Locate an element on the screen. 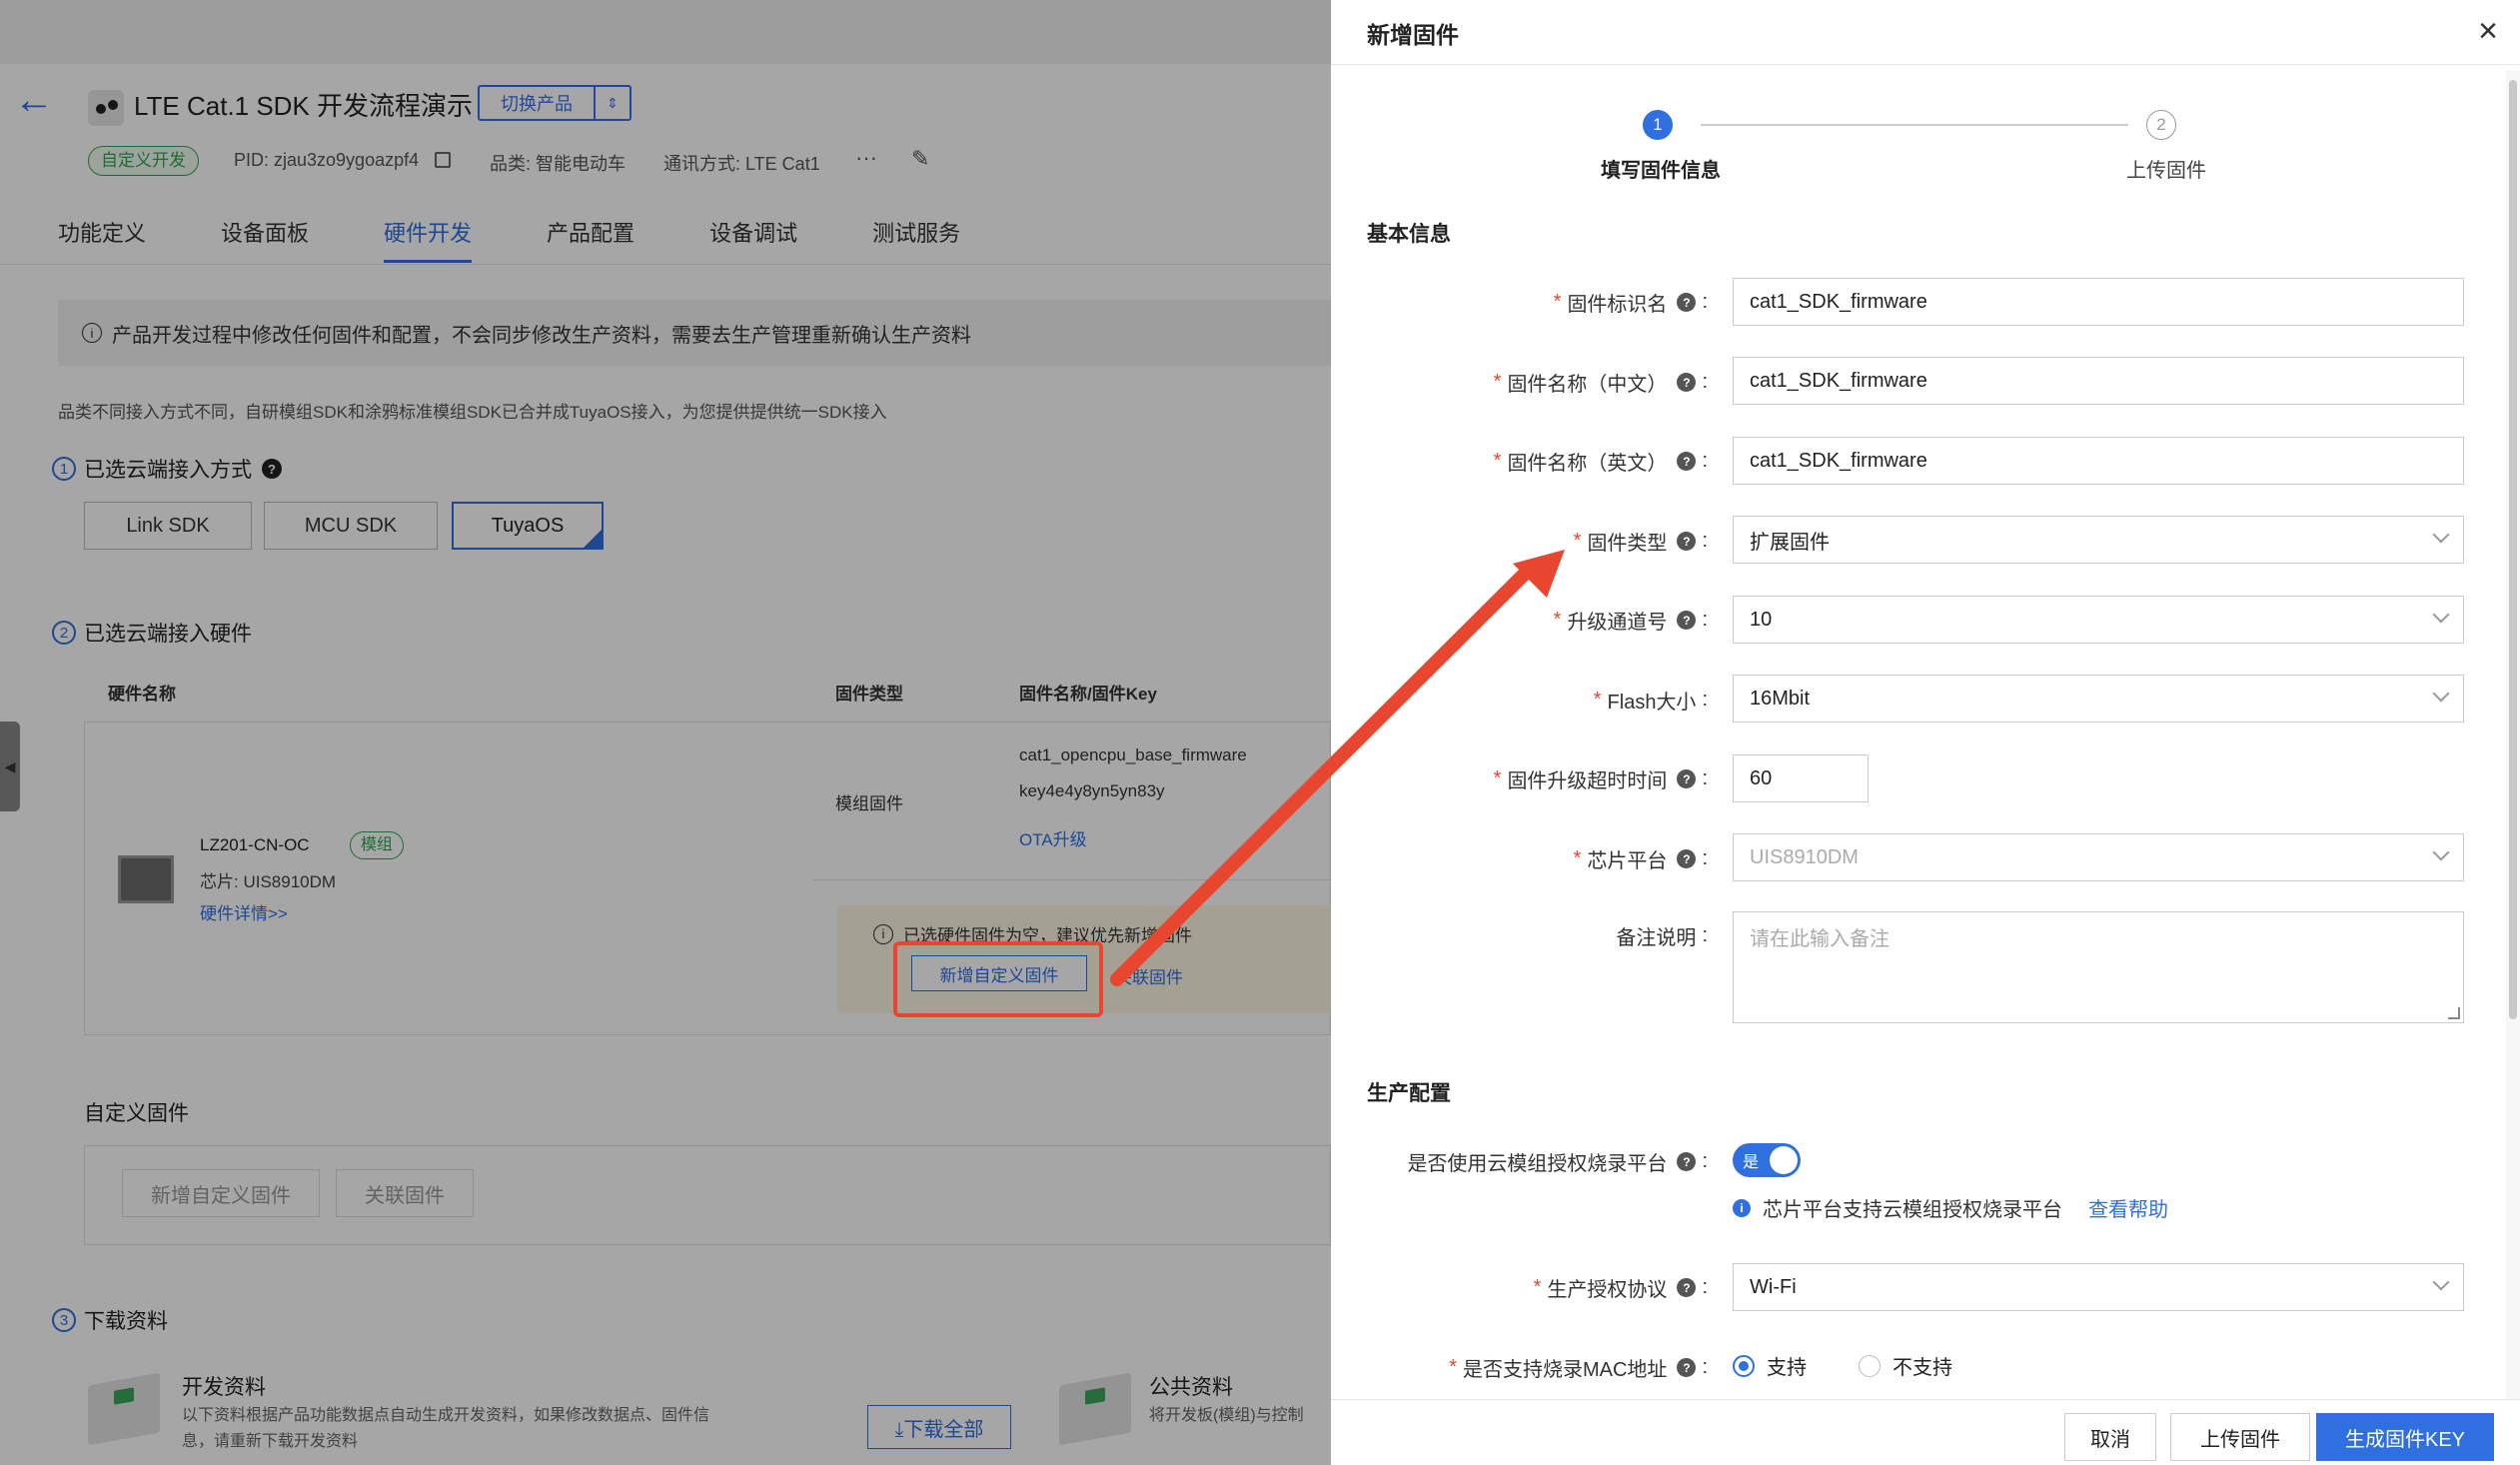 The width and height of the screenshot is (2520, 1465). remark-textarea: 请在此输入备注 is located at coordinates (2098, 967).